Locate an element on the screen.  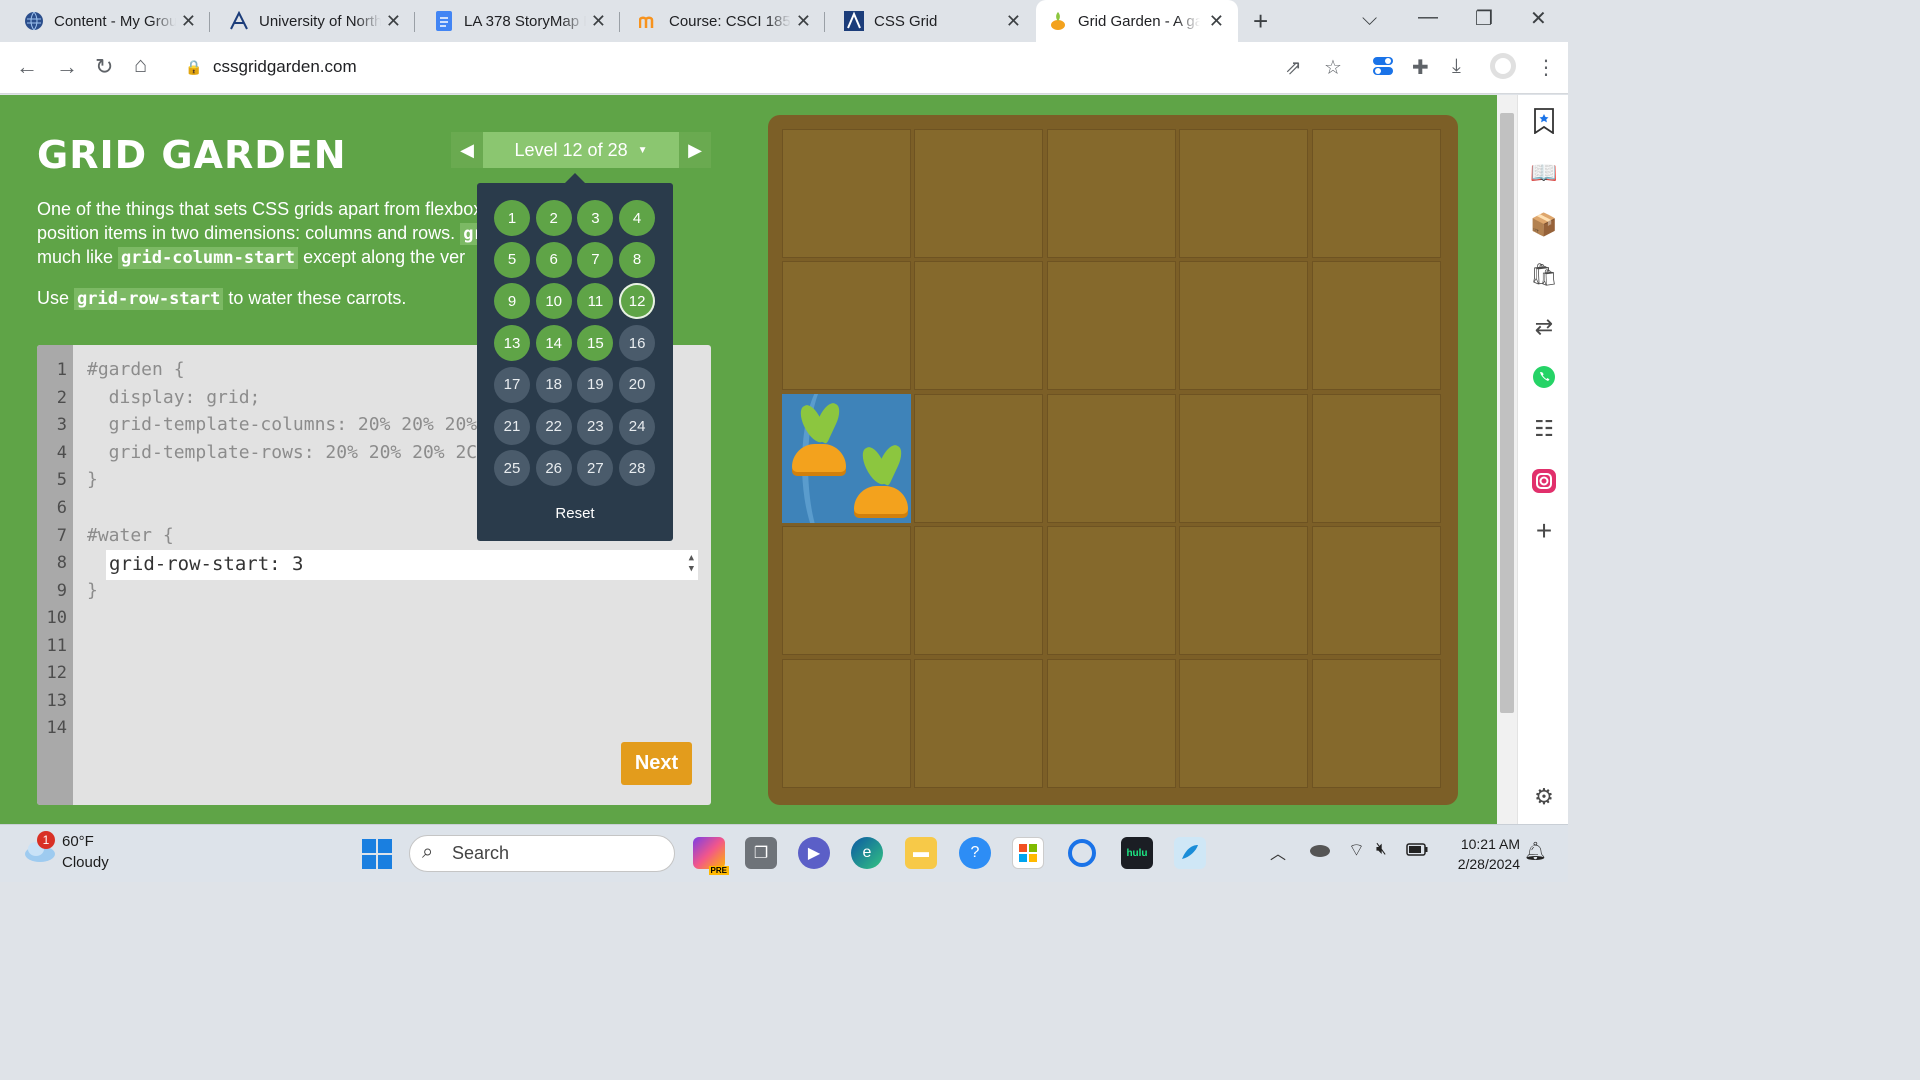
page-scrollbar is located at coordinates (1507, 459).